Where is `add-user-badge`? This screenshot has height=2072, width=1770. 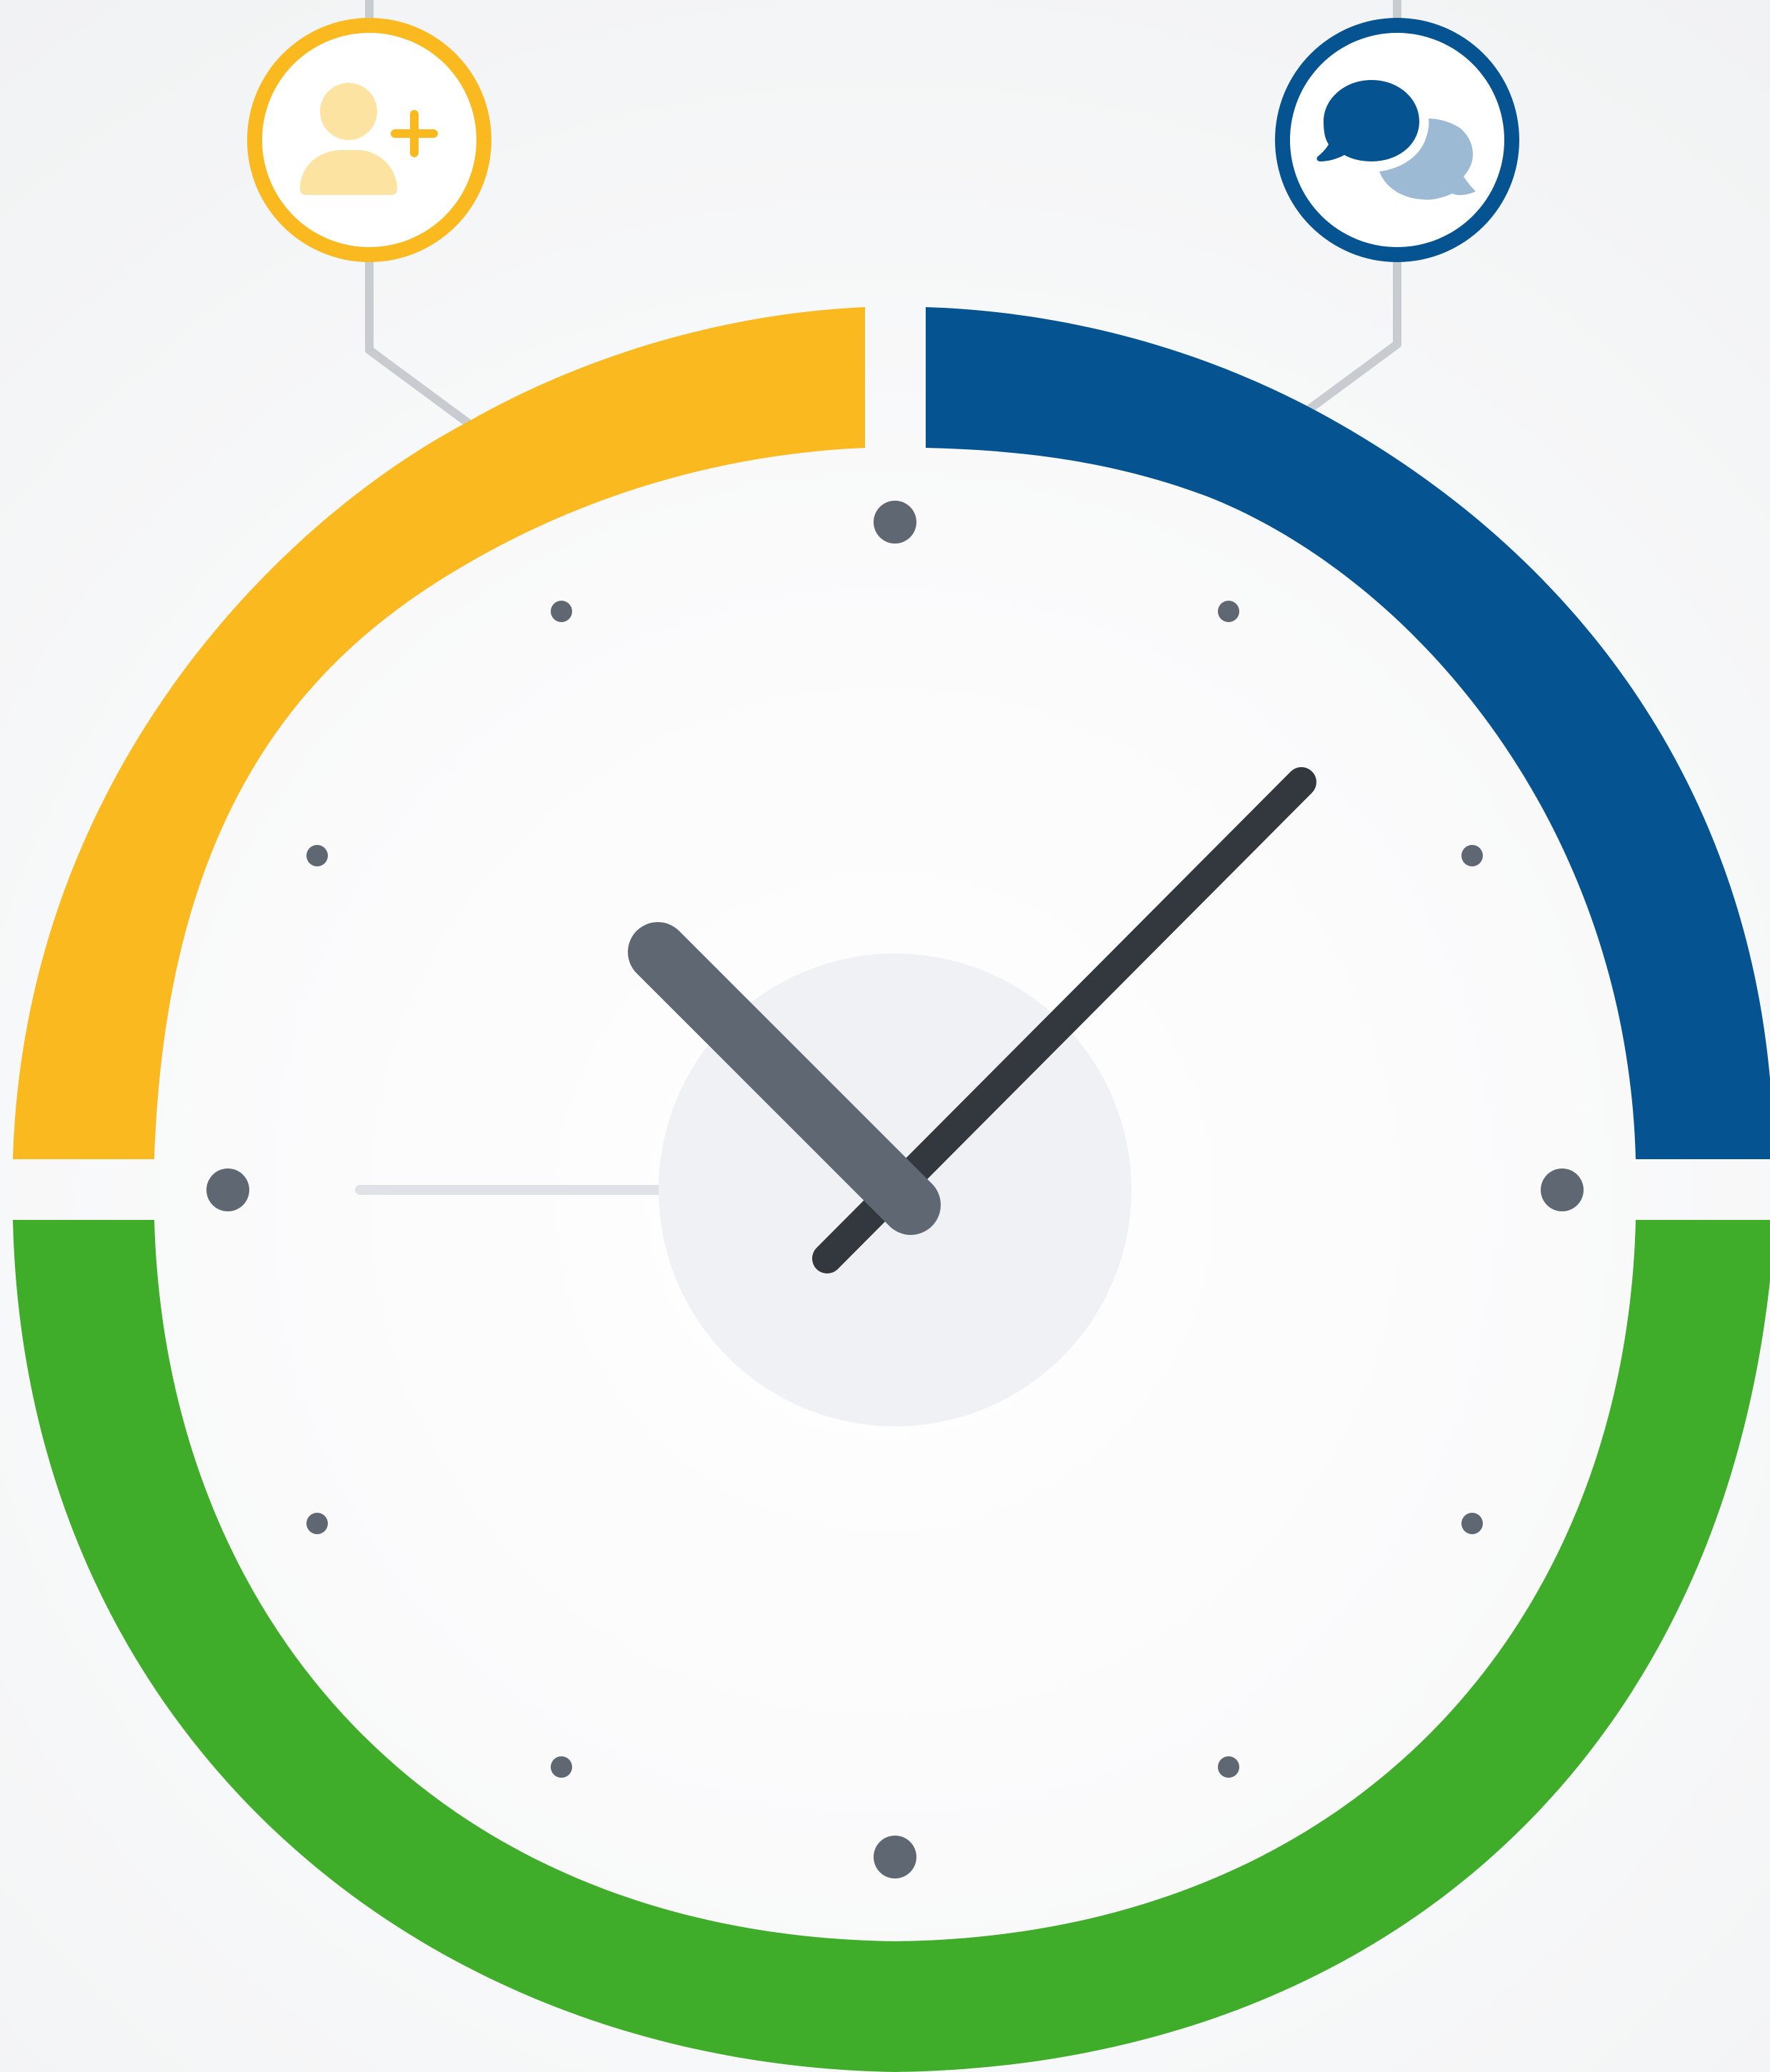 add-user-badge is located at coordinates (369, 140).